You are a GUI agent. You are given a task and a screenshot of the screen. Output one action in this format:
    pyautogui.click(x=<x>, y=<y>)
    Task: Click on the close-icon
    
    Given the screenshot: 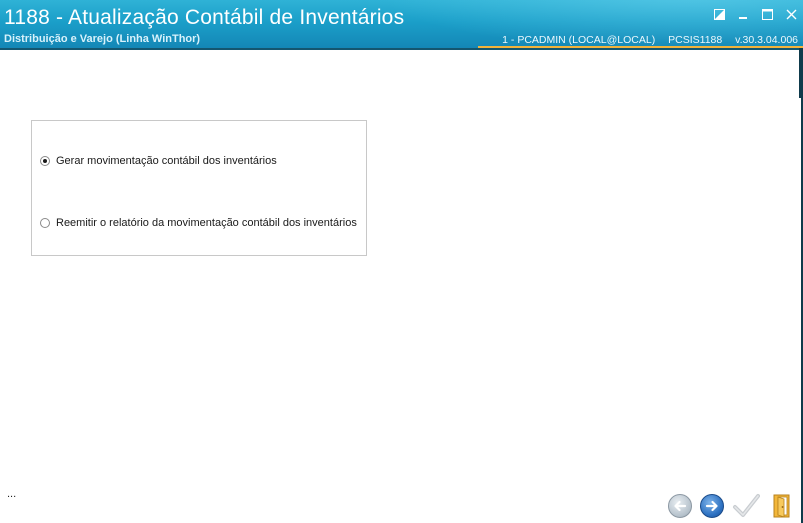 What is the action you would take?
    pyautogui.click(x=791, y=14)
    